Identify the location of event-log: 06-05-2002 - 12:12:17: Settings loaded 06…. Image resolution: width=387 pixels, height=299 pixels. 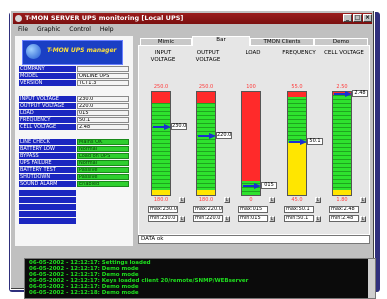
(200, 278).